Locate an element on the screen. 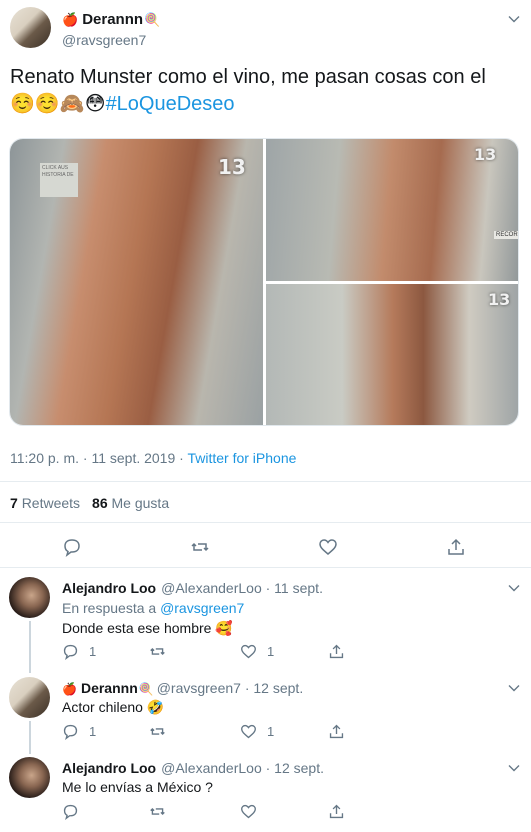  reply-text: Actor chileno 🤣 is located at coordinates (113, 707).